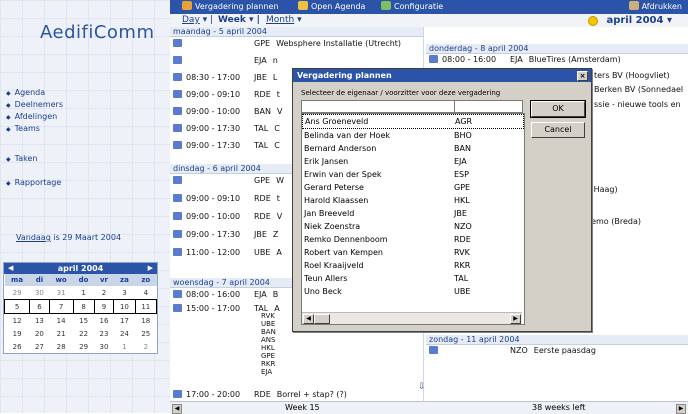 This screenshot has width=688, height=414. Describe the element at coordinates (413, 291) in the screenshot. I see `owner-list-item: Uno Beck UBE` at that location.